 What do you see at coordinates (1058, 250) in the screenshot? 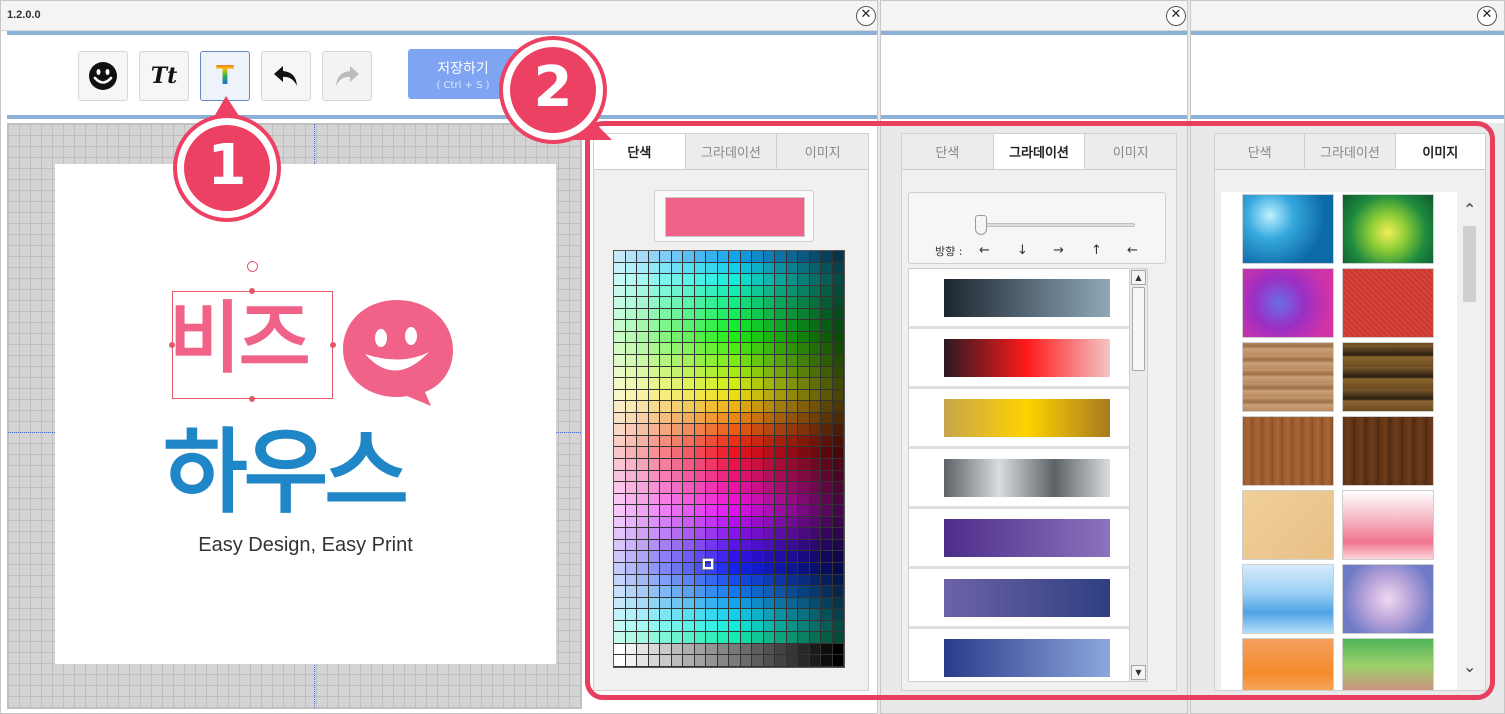
I see `direction-right-arrow: →` at bounding box center [1058, 250].